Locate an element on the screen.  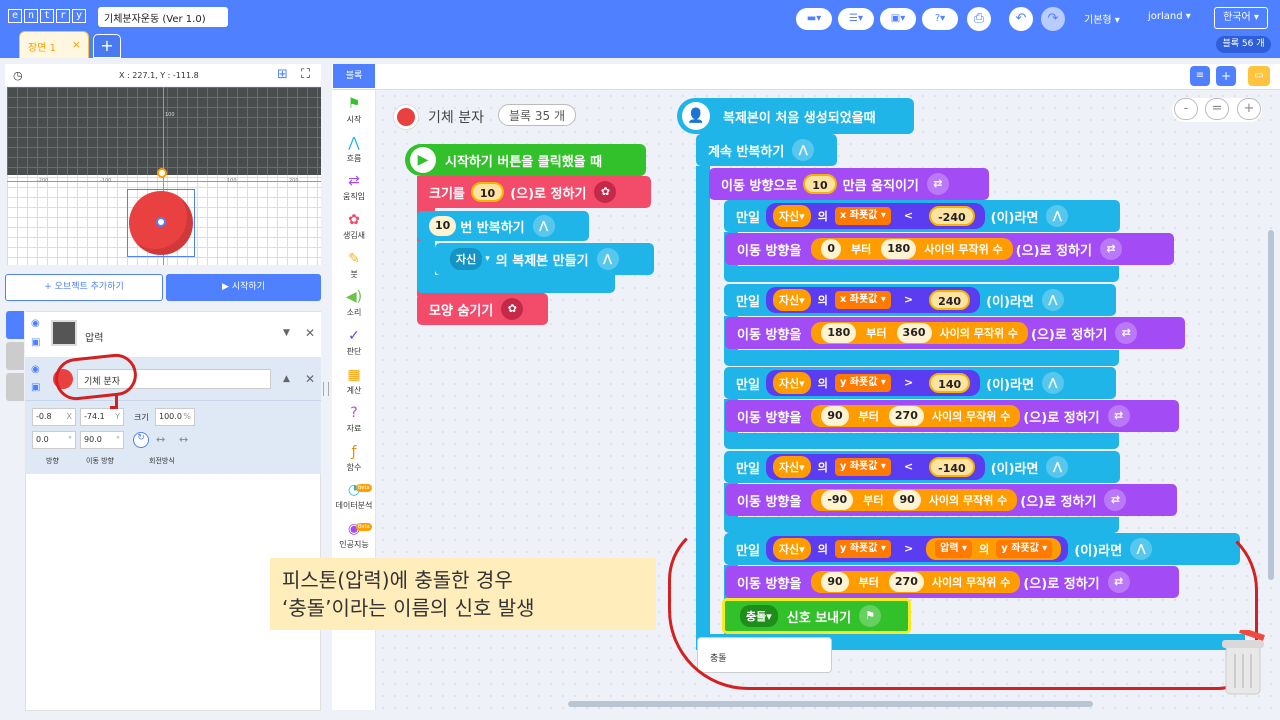
zoom-in-button: + is located at coordinates (1249, 109).